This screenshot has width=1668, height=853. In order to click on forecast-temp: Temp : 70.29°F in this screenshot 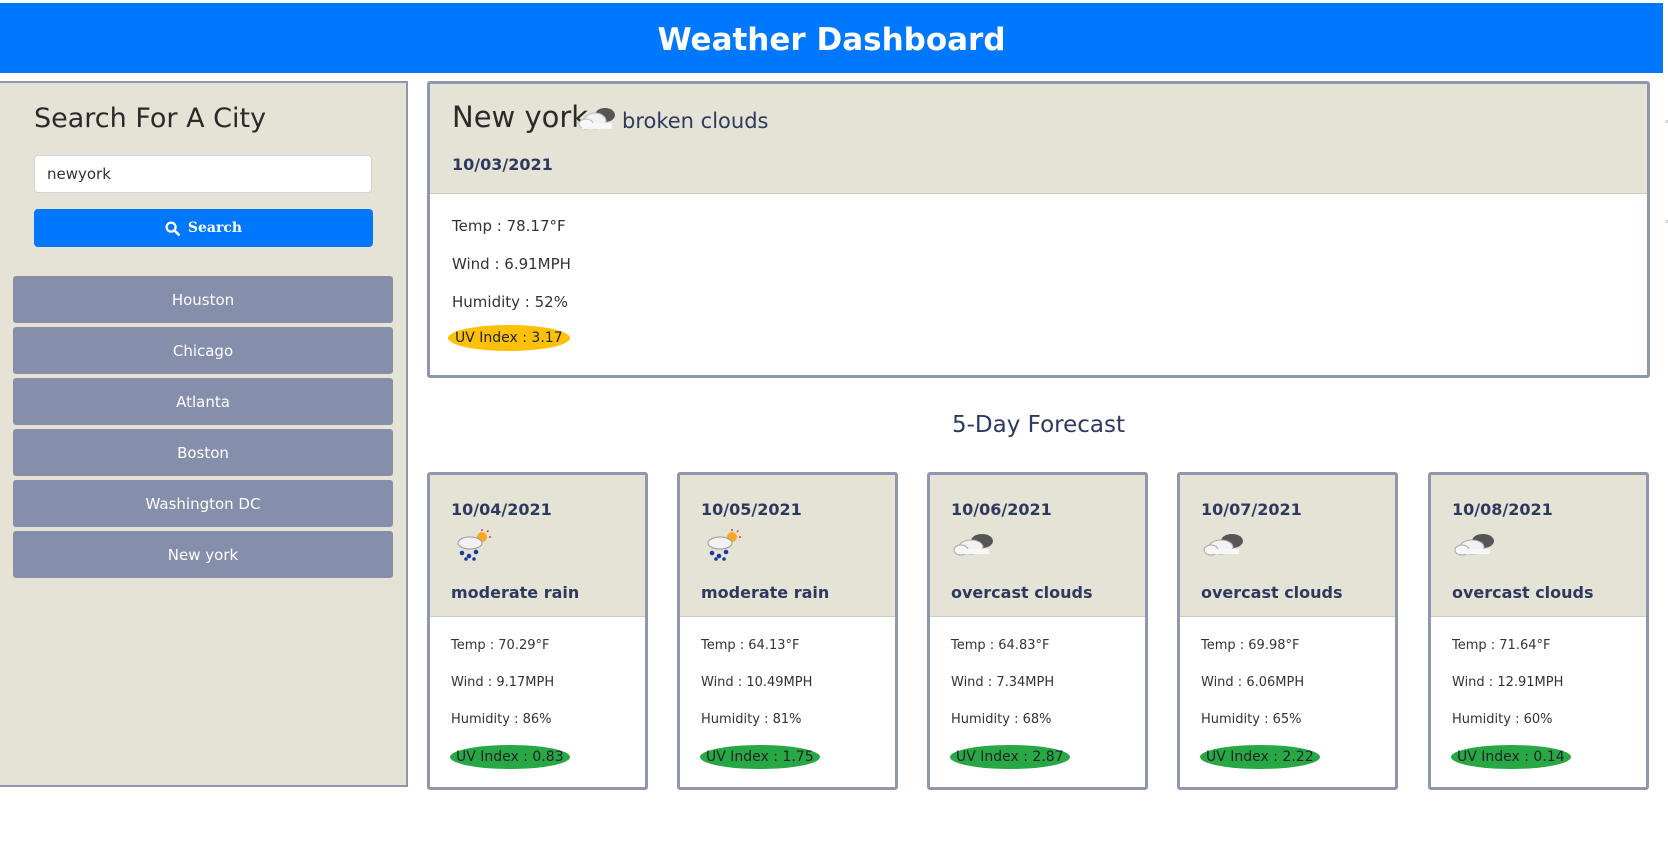, I will do `click(500, 645)`.